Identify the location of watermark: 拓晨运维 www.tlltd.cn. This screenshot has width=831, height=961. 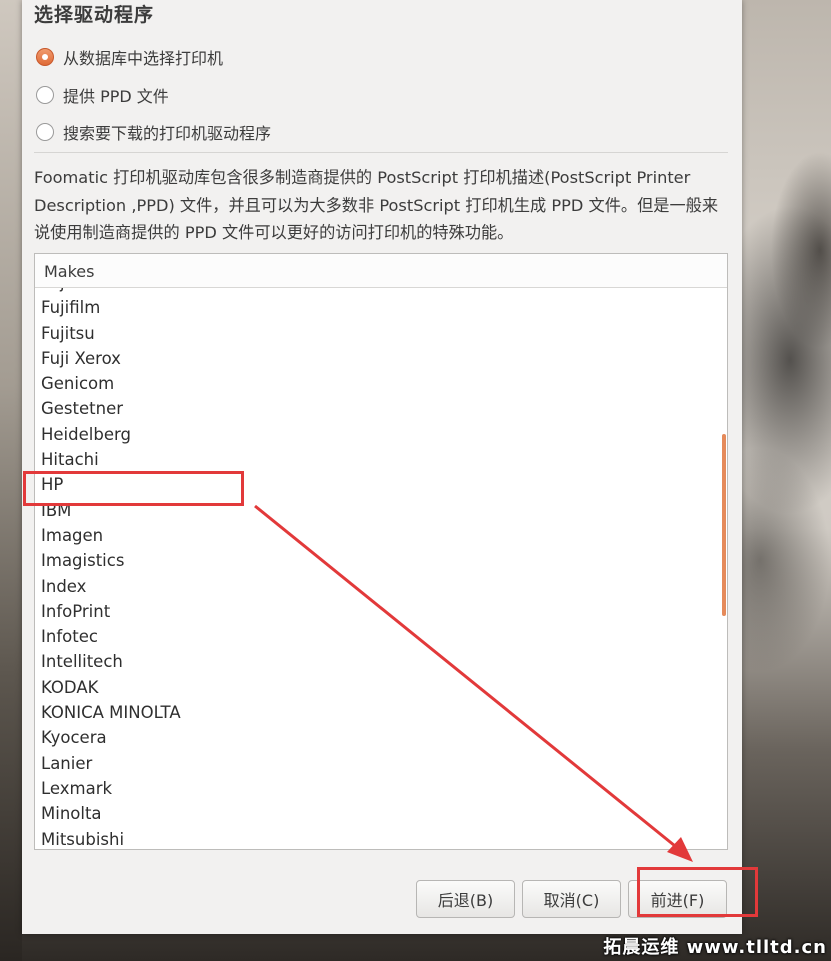
(715, 947).